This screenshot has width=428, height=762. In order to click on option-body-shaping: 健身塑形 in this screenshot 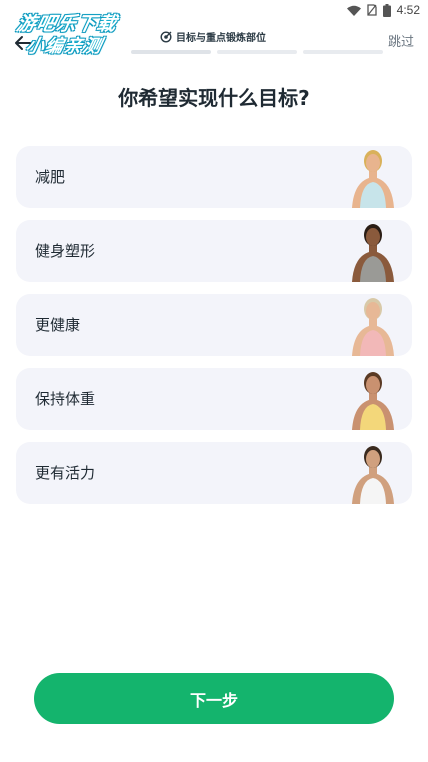, I will do `click(214, 251)`.